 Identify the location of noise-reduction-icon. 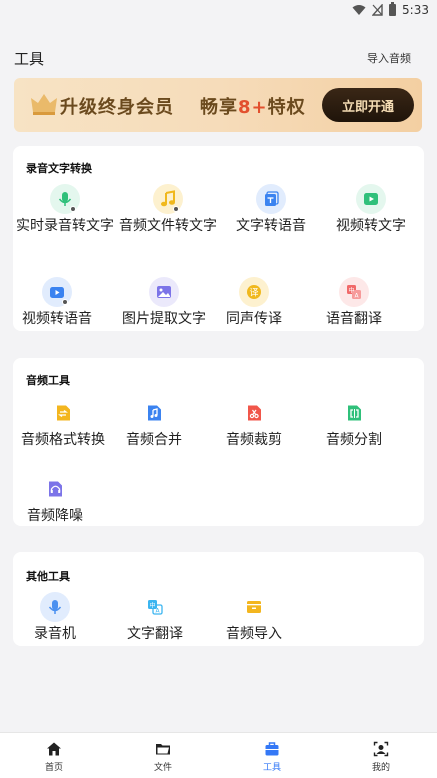
(55, 489).